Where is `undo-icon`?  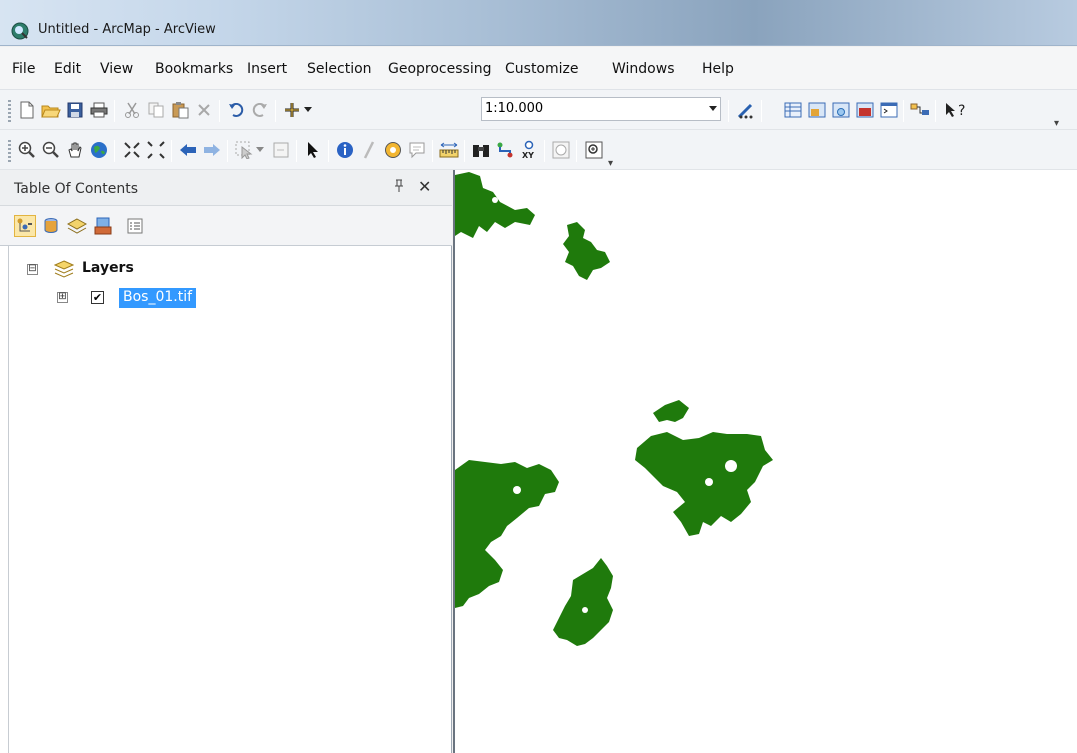
undo-icon is located at coordinates (236, 110).